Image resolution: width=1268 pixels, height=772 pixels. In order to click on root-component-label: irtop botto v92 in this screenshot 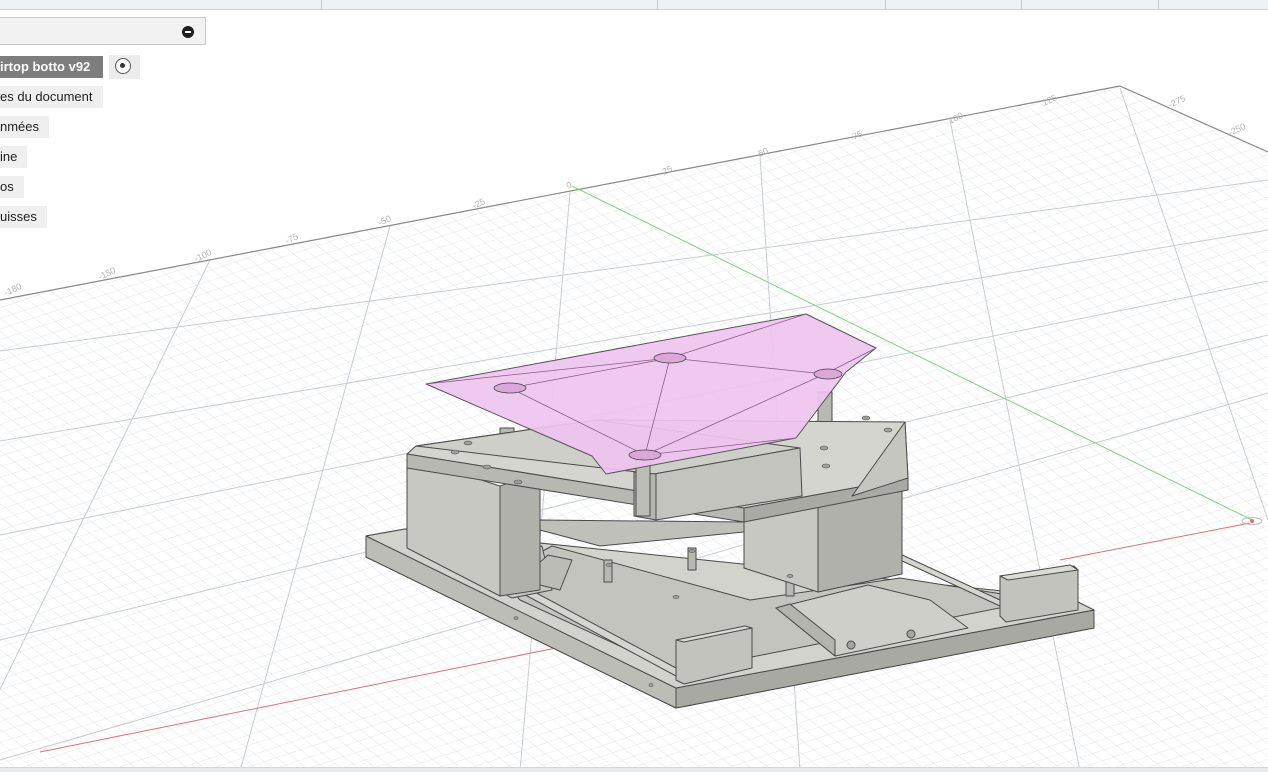, I will do `click(45, 66)`.